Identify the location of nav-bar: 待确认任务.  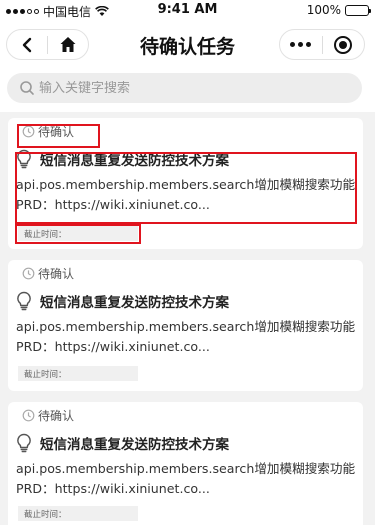
(187, 44).